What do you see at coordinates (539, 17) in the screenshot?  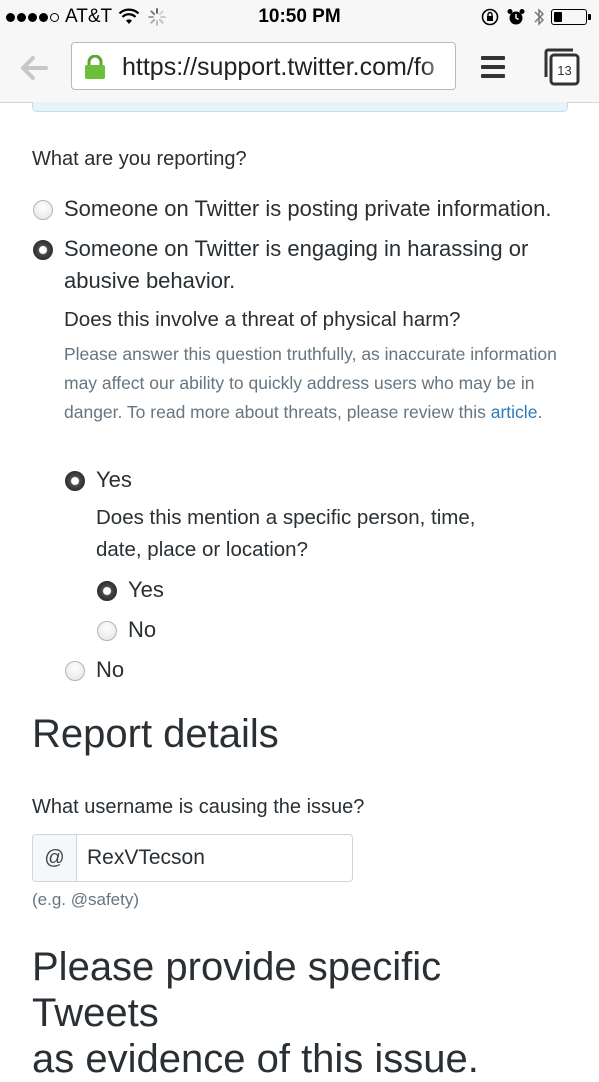 I see `bluetooth-icon` at bounding box center [539, 17].